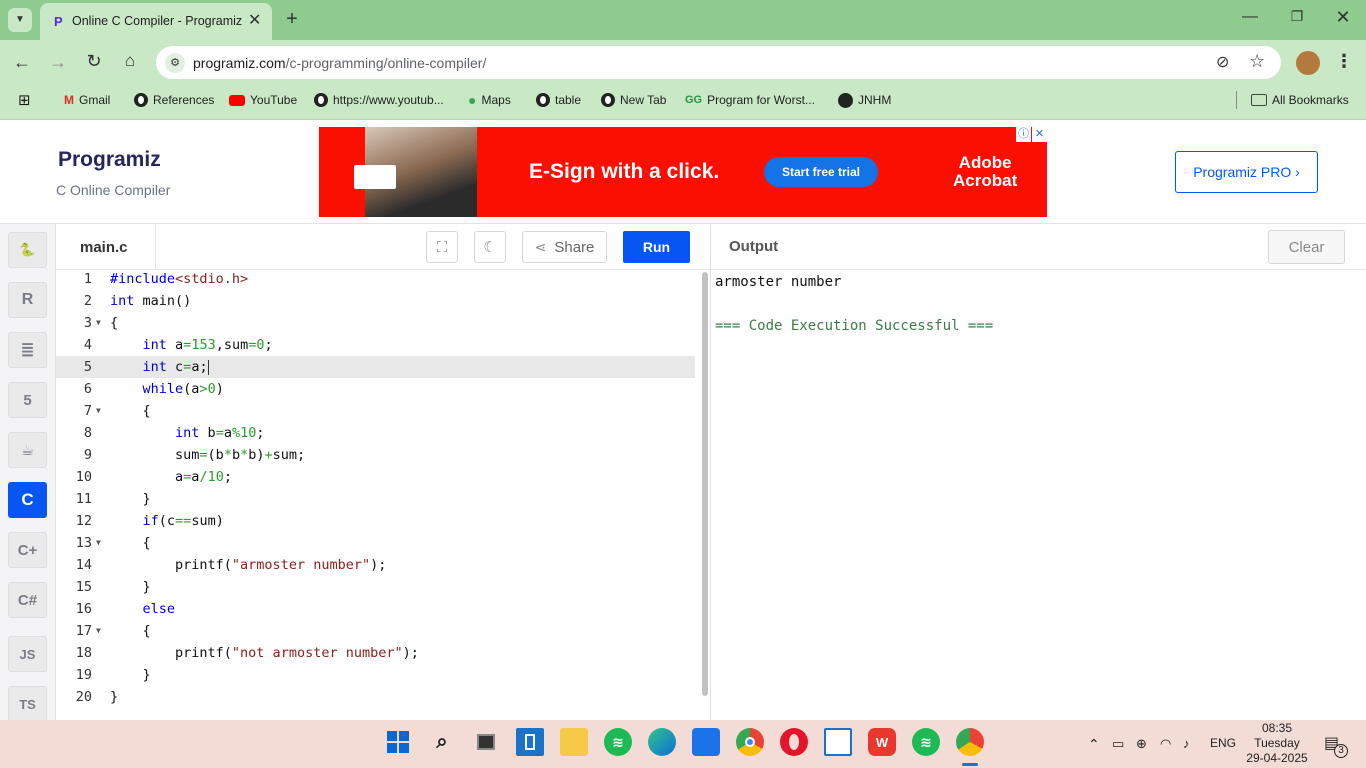 The height and width of the screenshot is (768, 1366). Describe the element at coordinates (22, 62) in the screenshot. I see `back-arrow-icon: ←` at that location.